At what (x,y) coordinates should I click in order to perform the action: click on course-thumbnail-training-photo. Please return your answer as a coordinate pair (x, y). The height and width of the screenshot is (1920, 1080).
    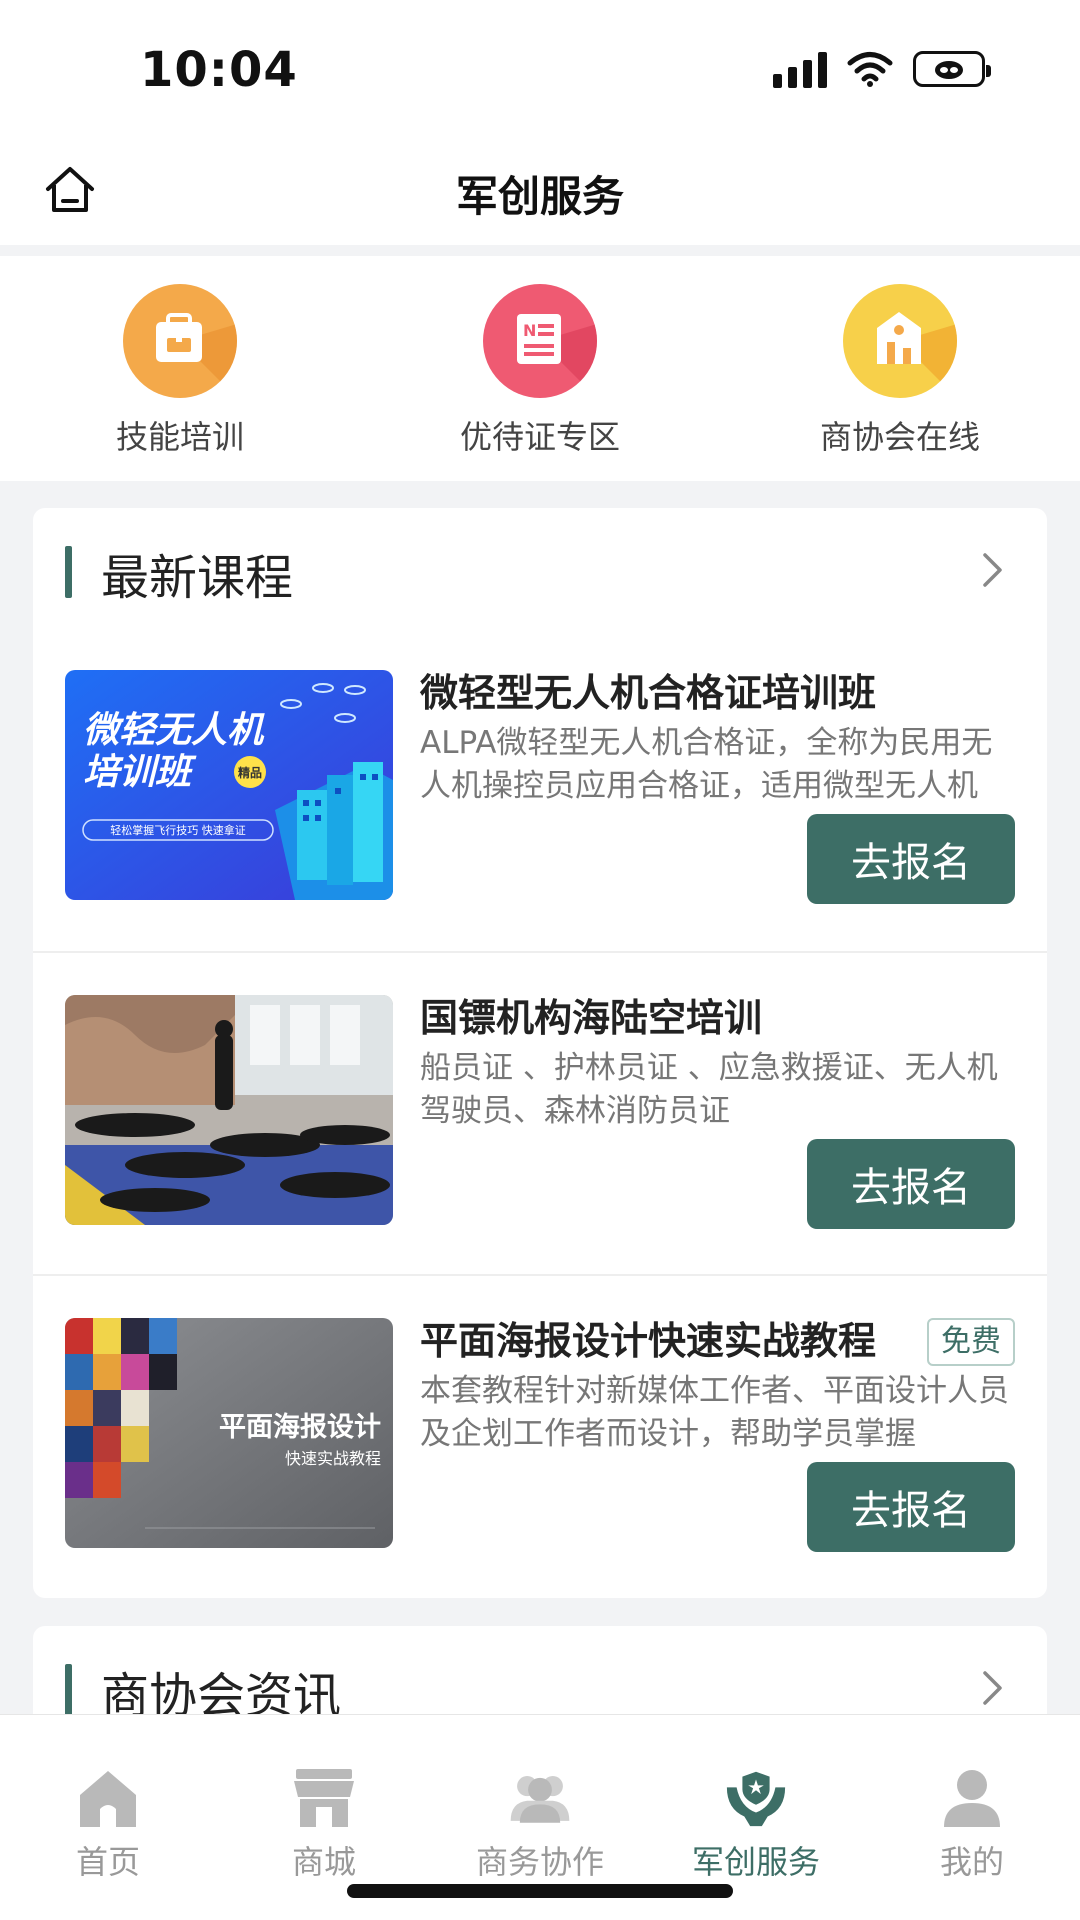
    Looking at the image, I should click on (229, 1110).